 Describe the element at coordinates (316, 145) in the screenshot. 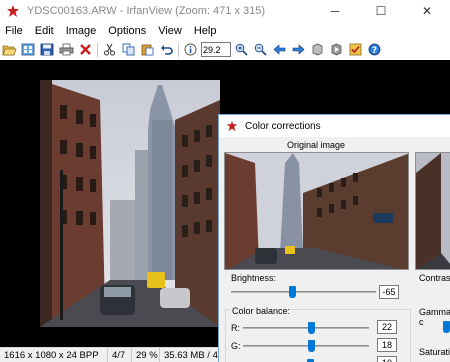

I see `original-image-label: Original image` at that location.